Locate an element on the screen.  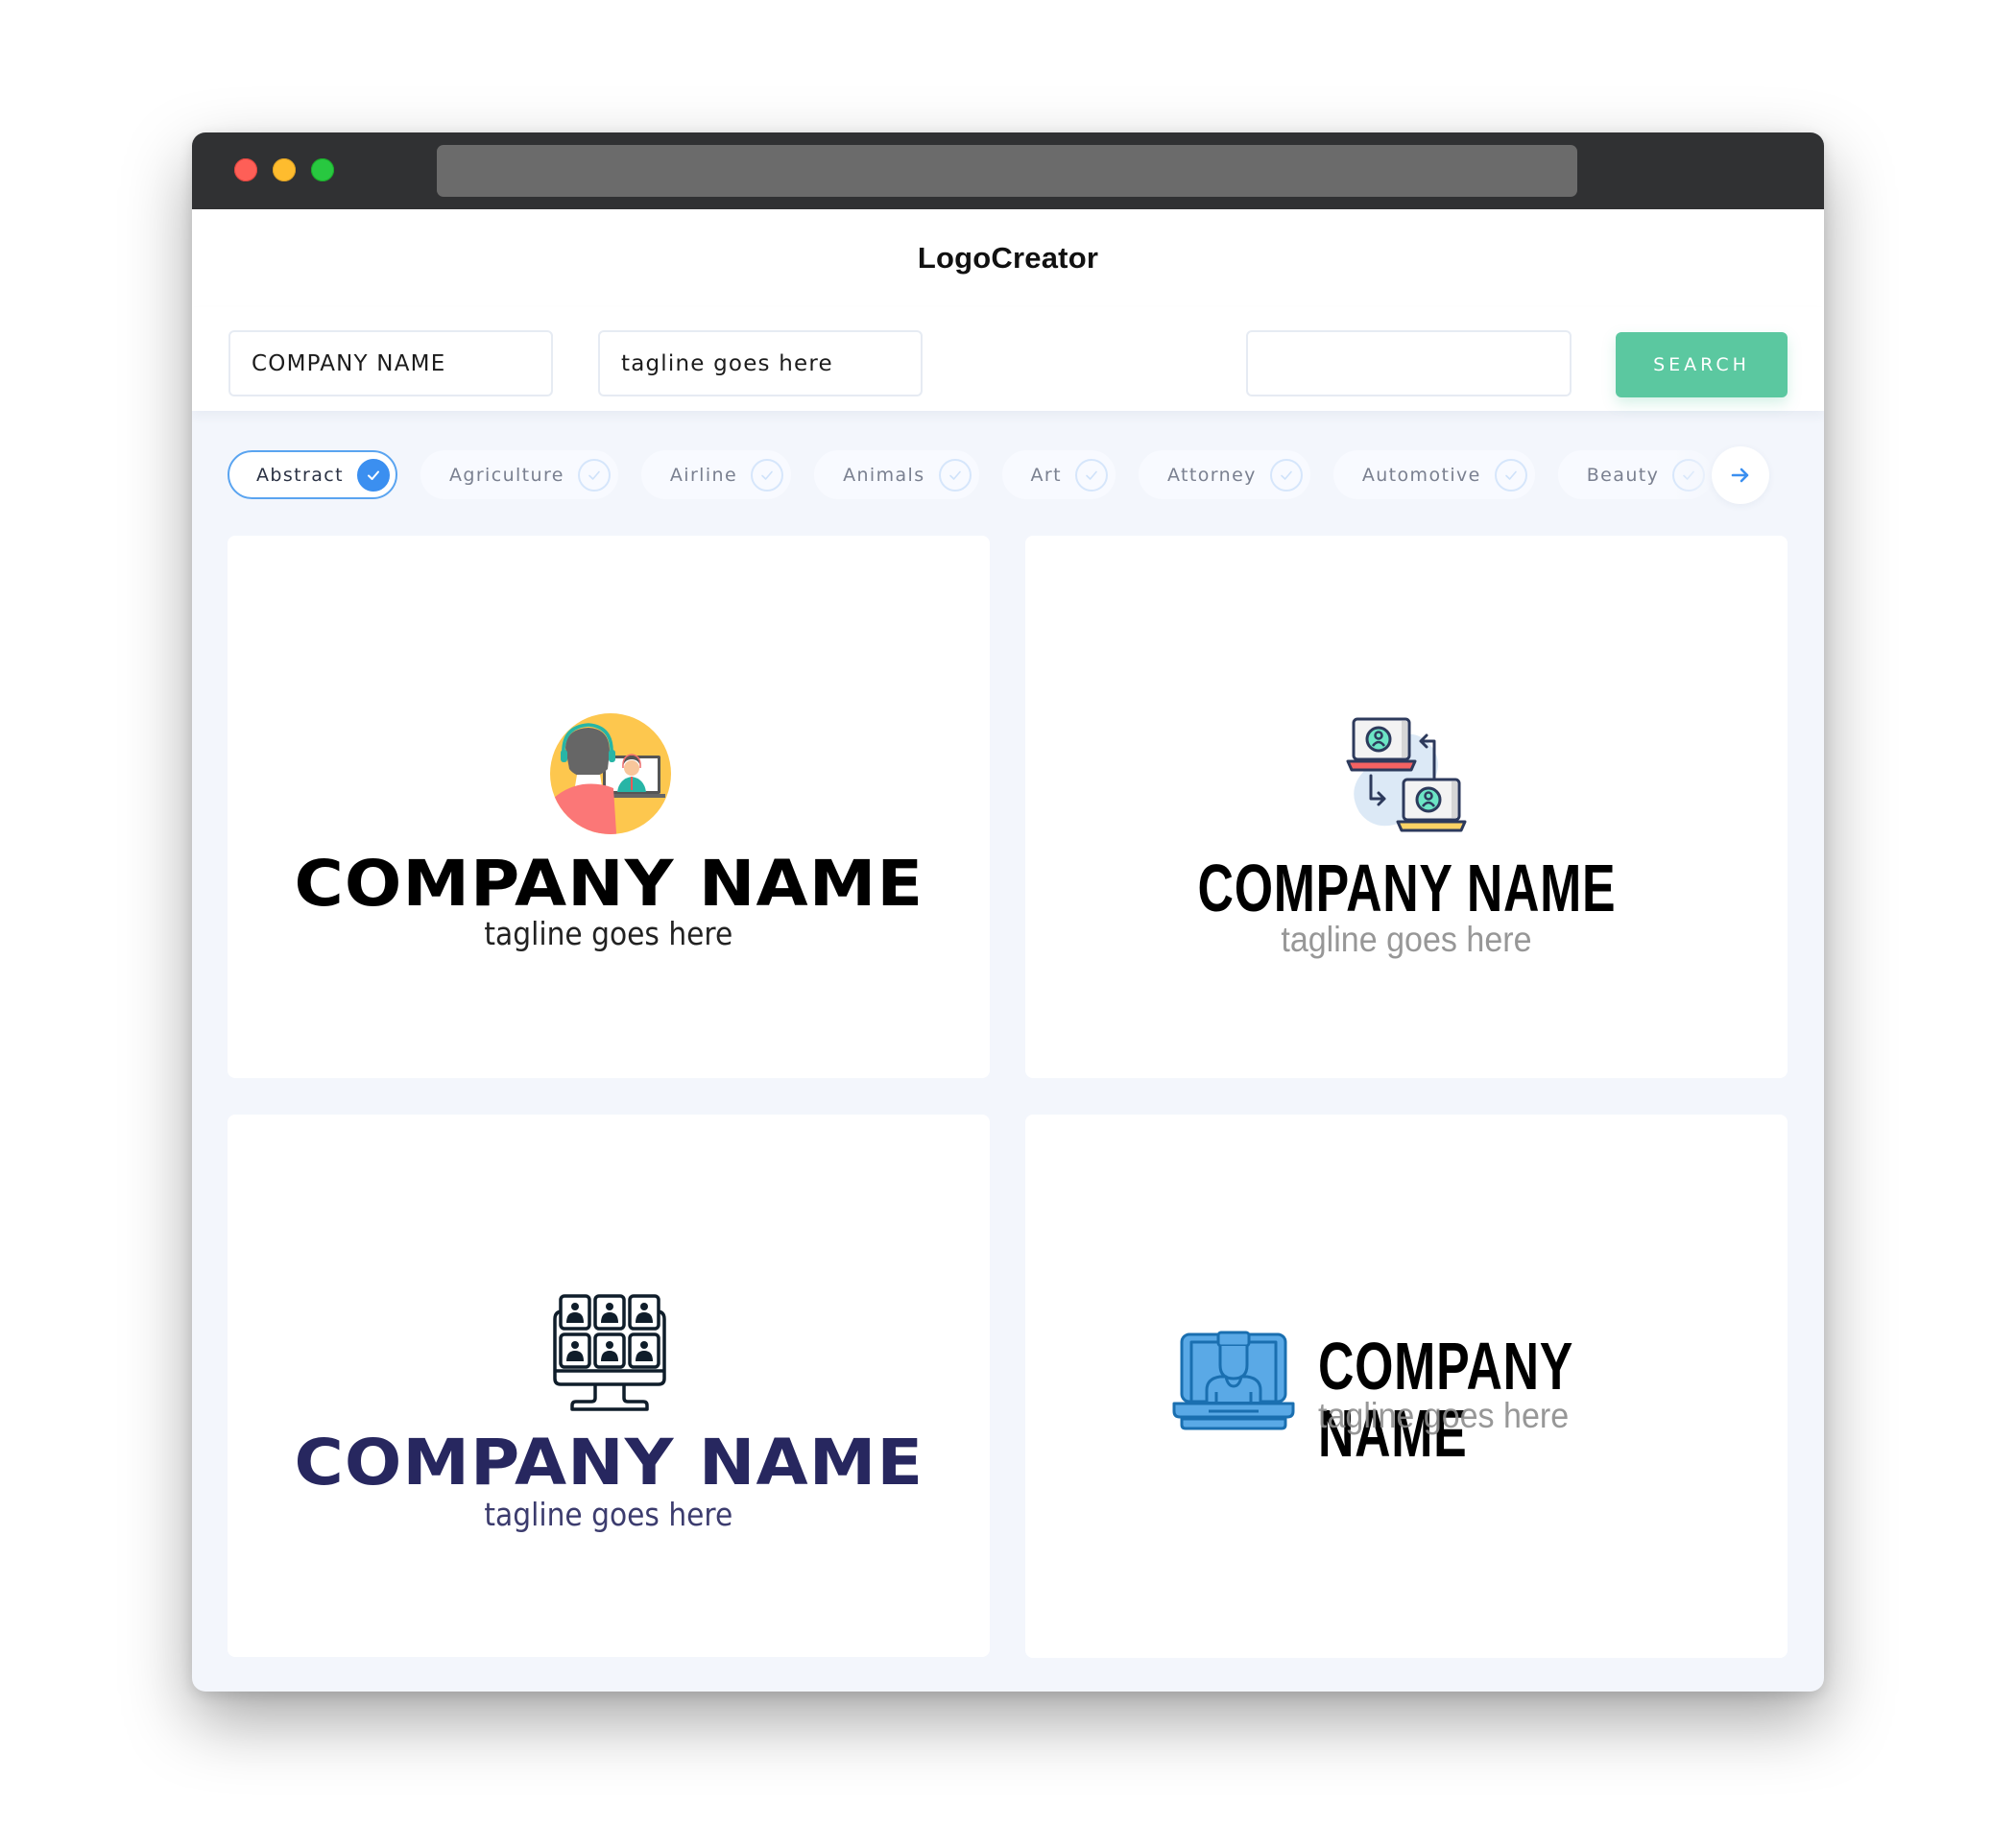
category-chip-airline: Airline is located at coordinates (716, 474).